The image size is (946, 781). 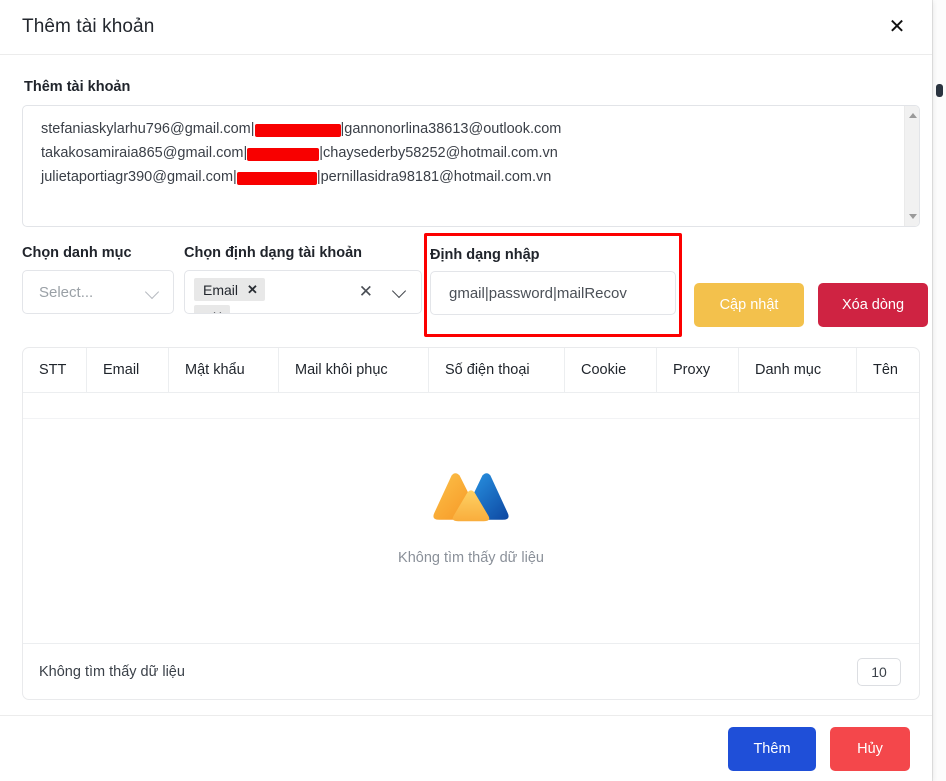 I want to click on no-data-logo-icon, so click(x=471, y=497).